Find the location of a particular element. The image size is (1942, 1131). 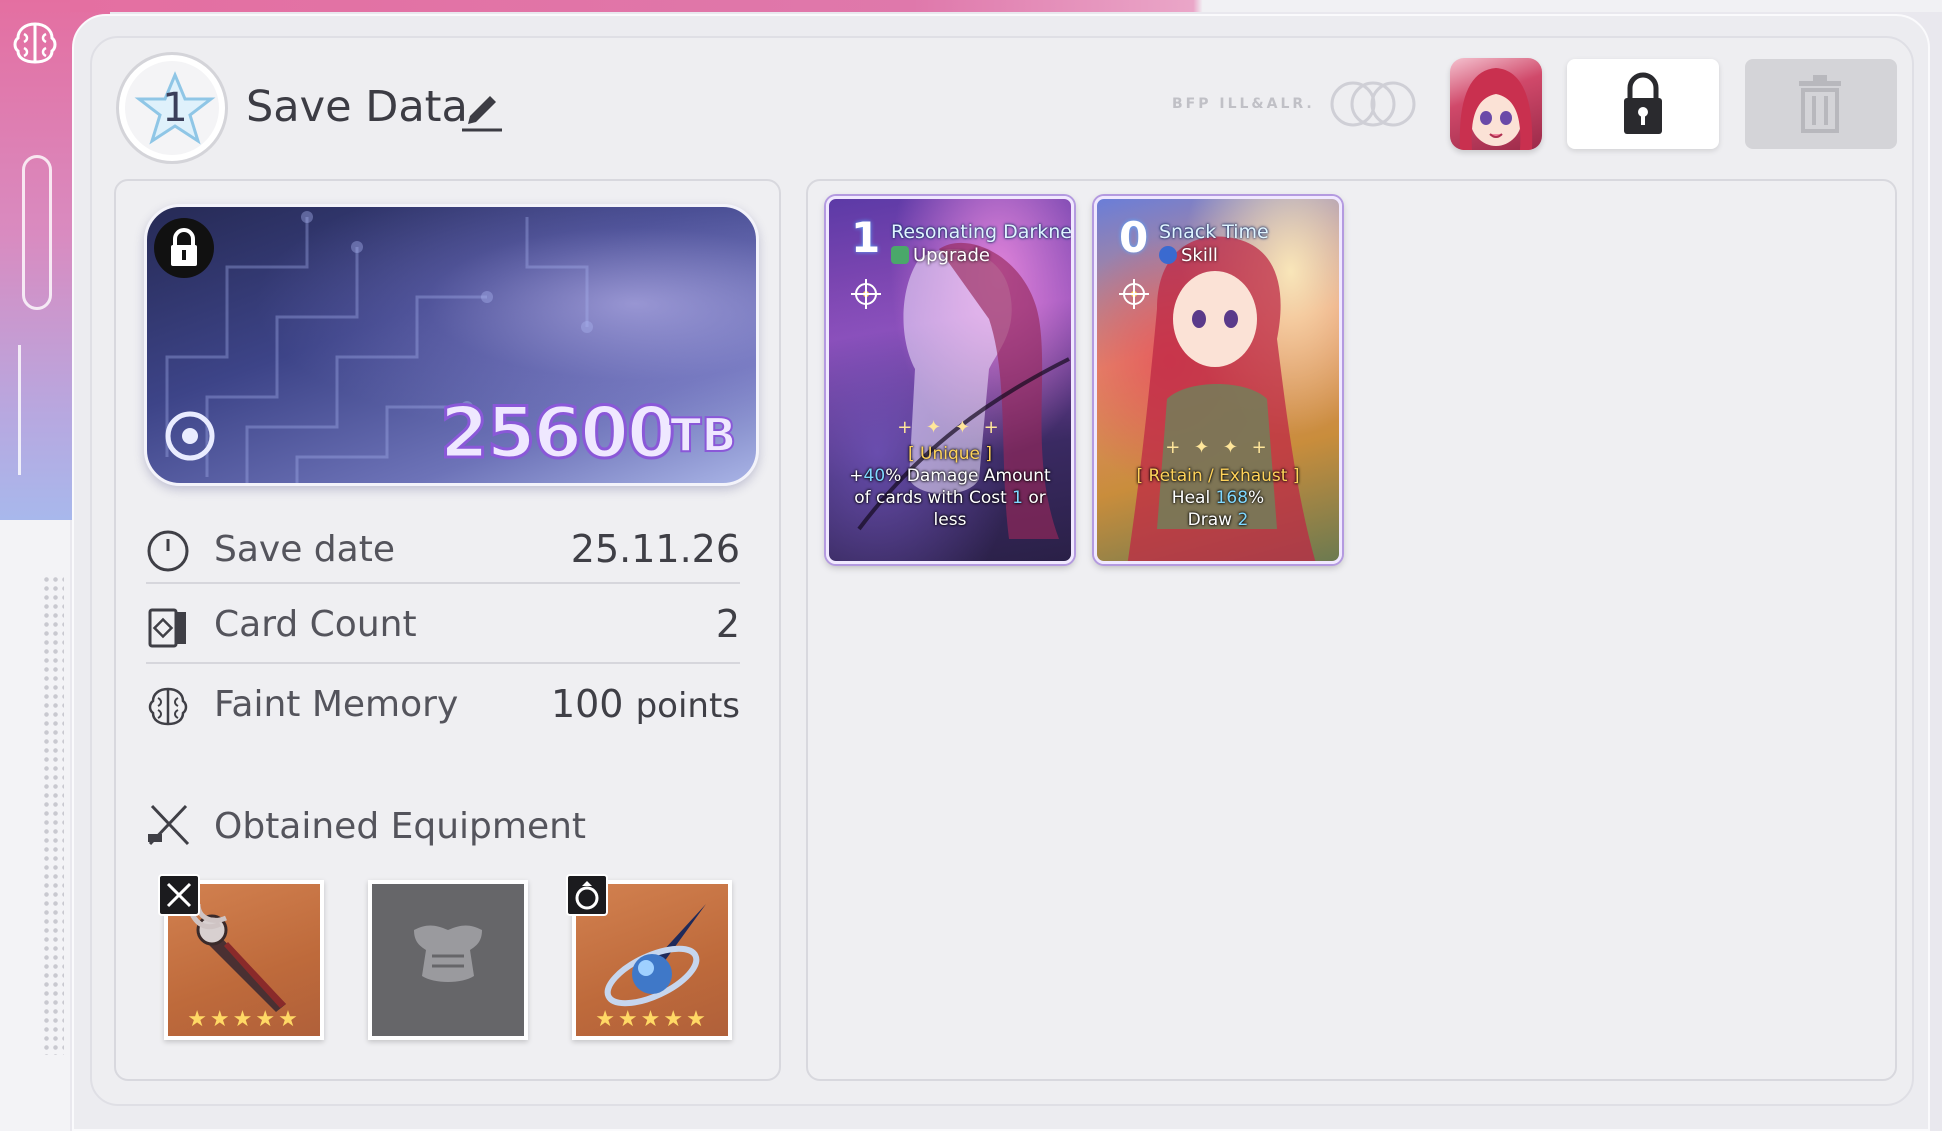

equipment-title: Obtained Equipment is located at coordinates (400, 826).